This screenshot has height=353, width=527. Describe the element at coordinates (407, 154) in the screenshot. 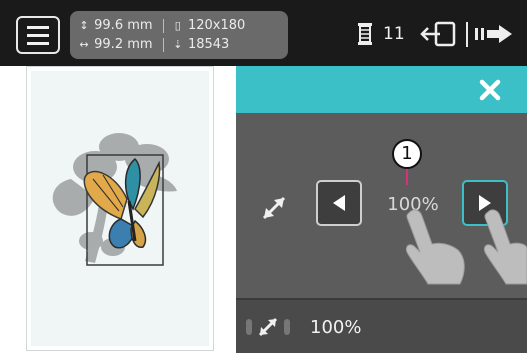

I see `callout-marker: 1` at that location.